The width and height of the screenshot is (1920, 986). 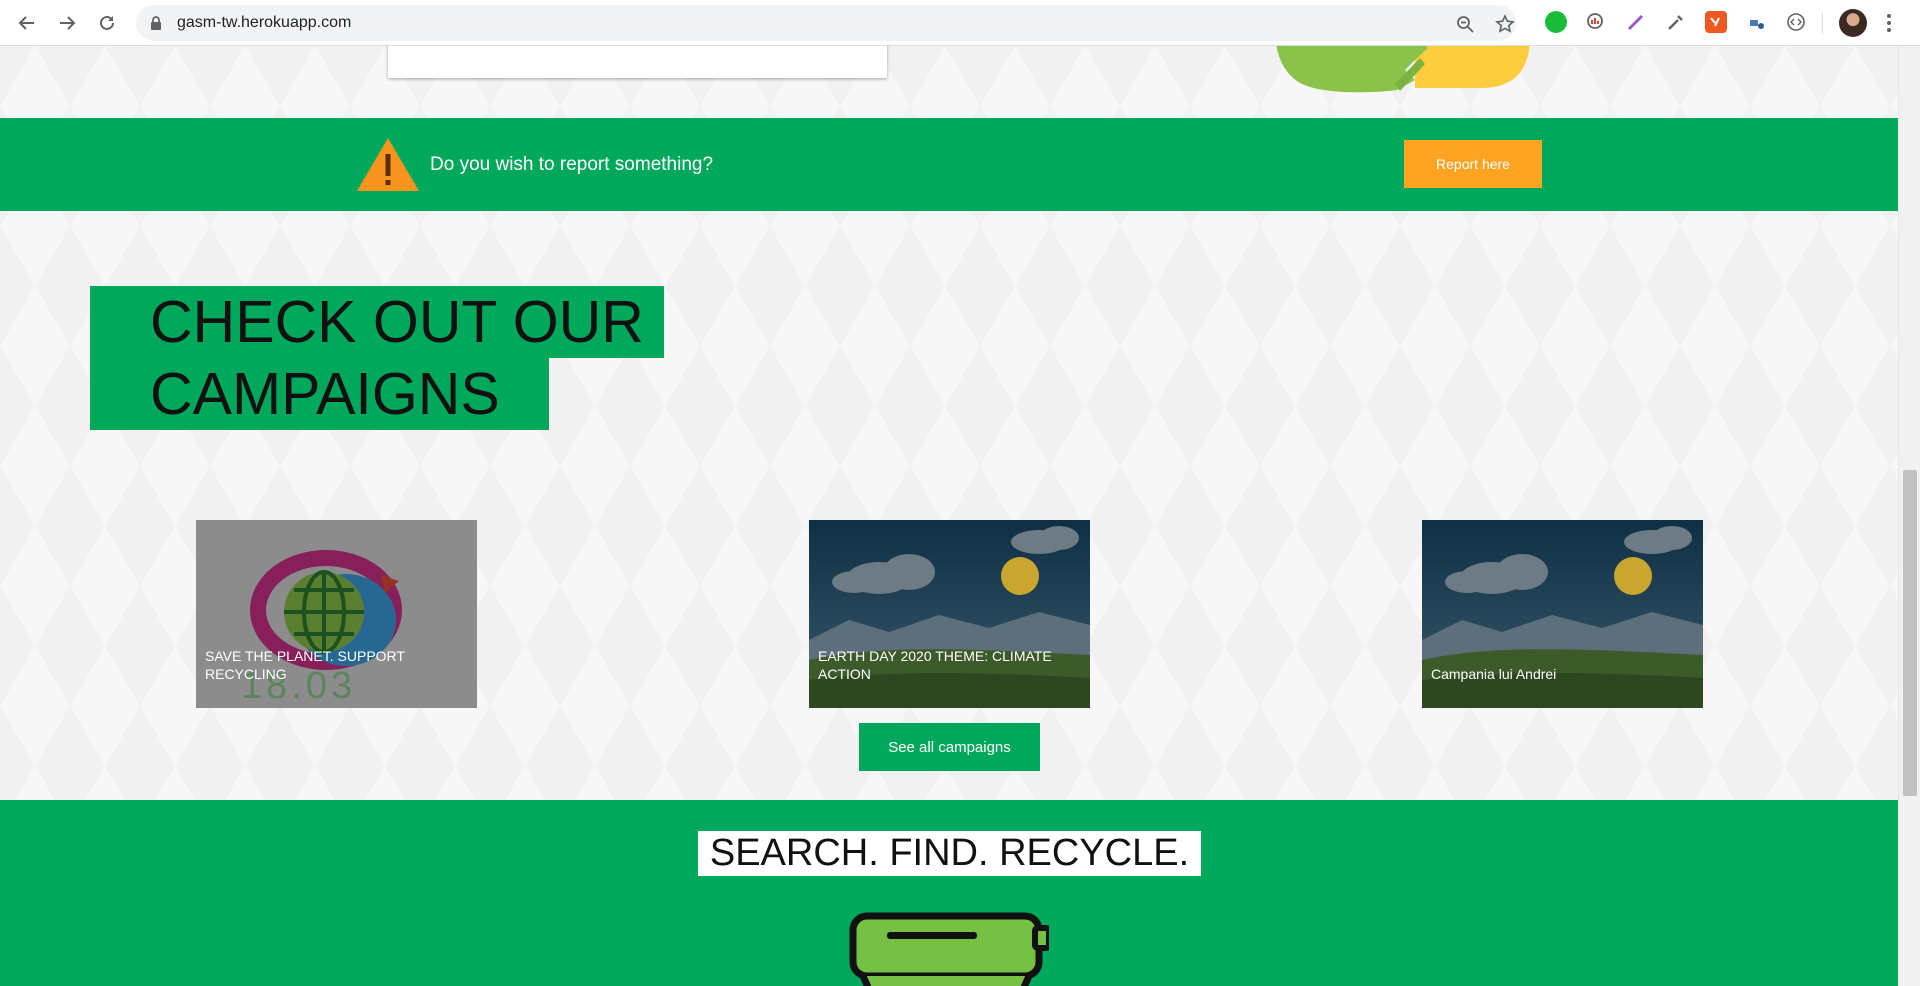 I want to click on eyedropper-icon, so click(x=1675, y=22).